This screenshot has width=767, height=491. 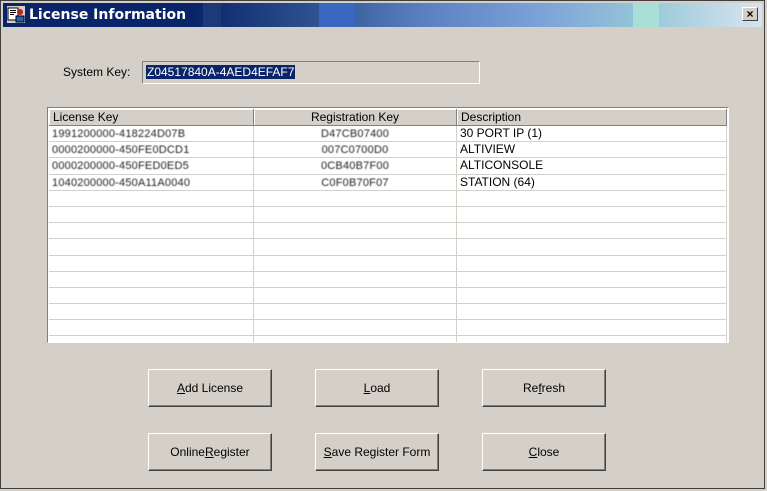 What do you see at coordinates (592, 182) in the screenshot?
I see `description-cell: STATION (64)` at bounding box center [592, 182].